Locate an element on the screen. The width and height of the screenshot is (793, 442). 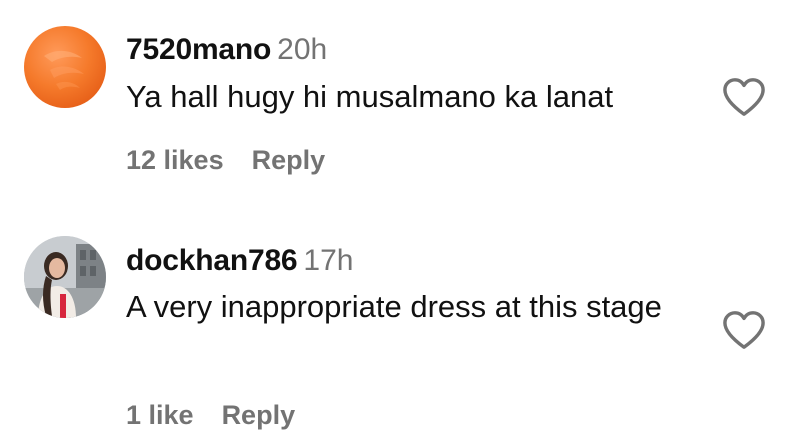
comment-actions: 12 likes Reply is located at coordinates (225, 160).